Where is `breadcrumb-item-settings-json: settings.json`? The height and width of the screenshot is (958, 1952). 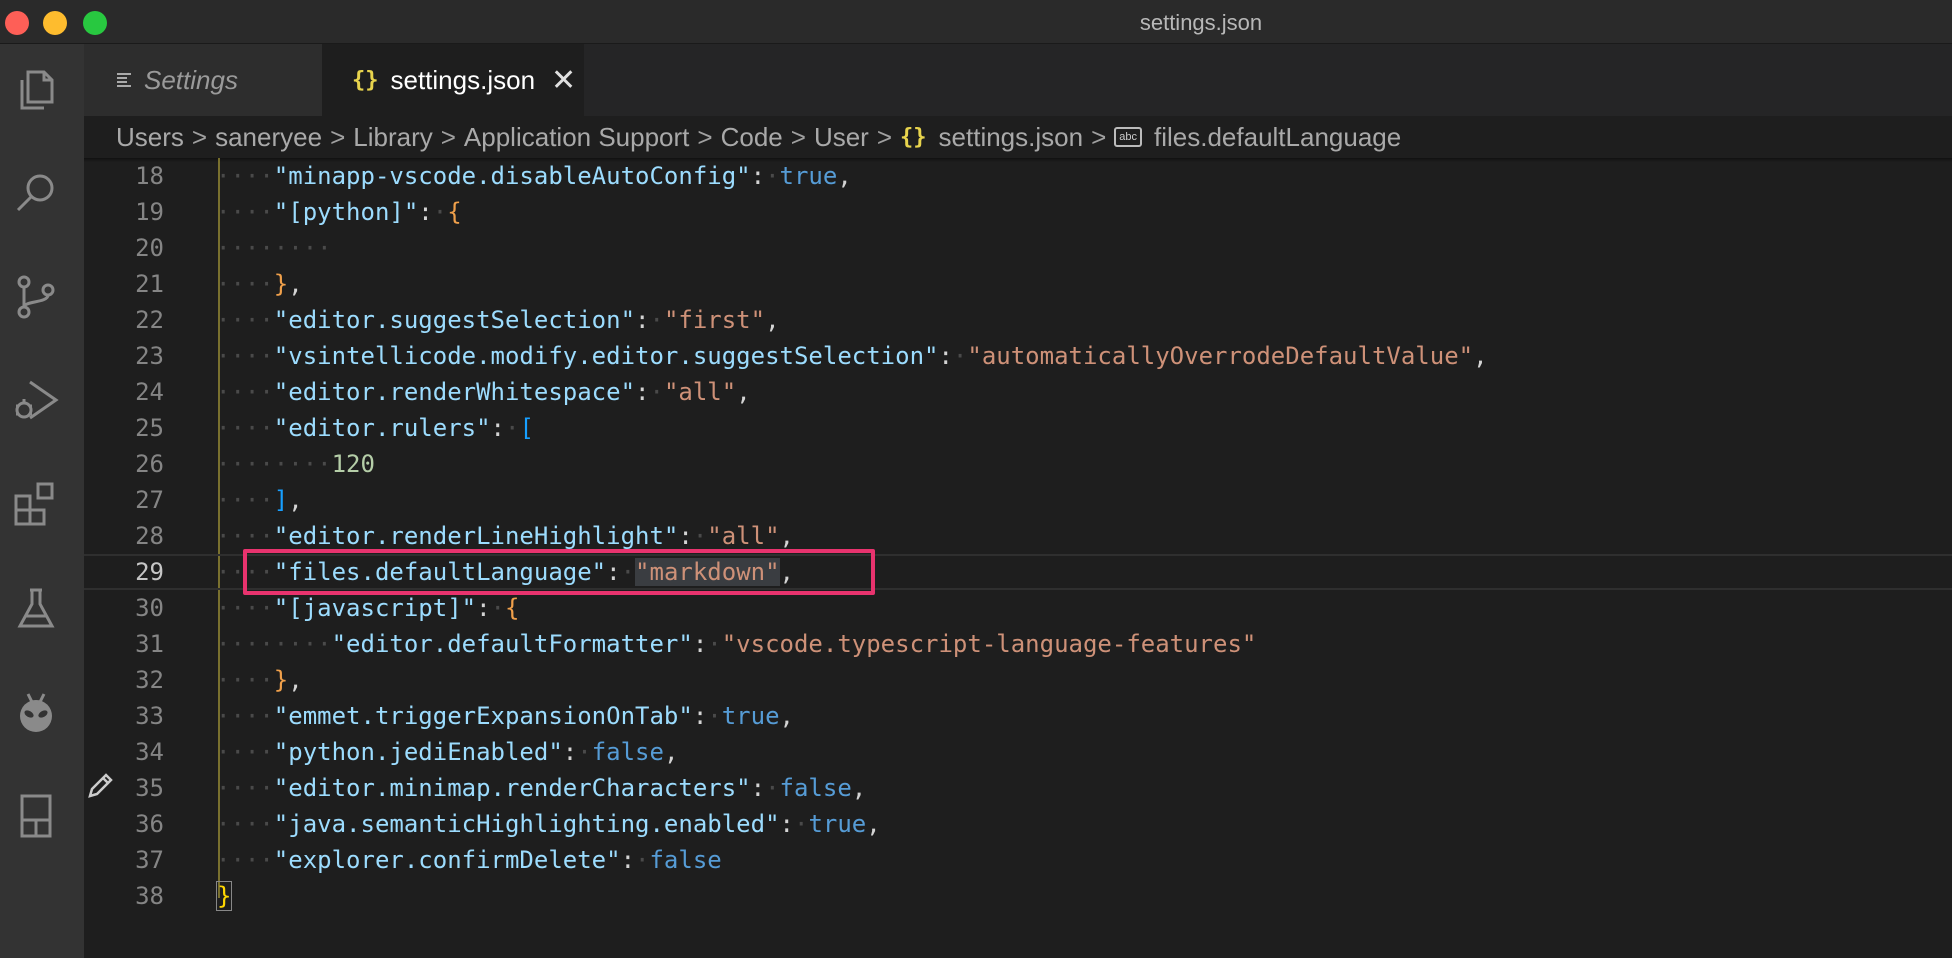 breadcrumb-item-settings-json: settings.json is located at coordinates (1011, 137).